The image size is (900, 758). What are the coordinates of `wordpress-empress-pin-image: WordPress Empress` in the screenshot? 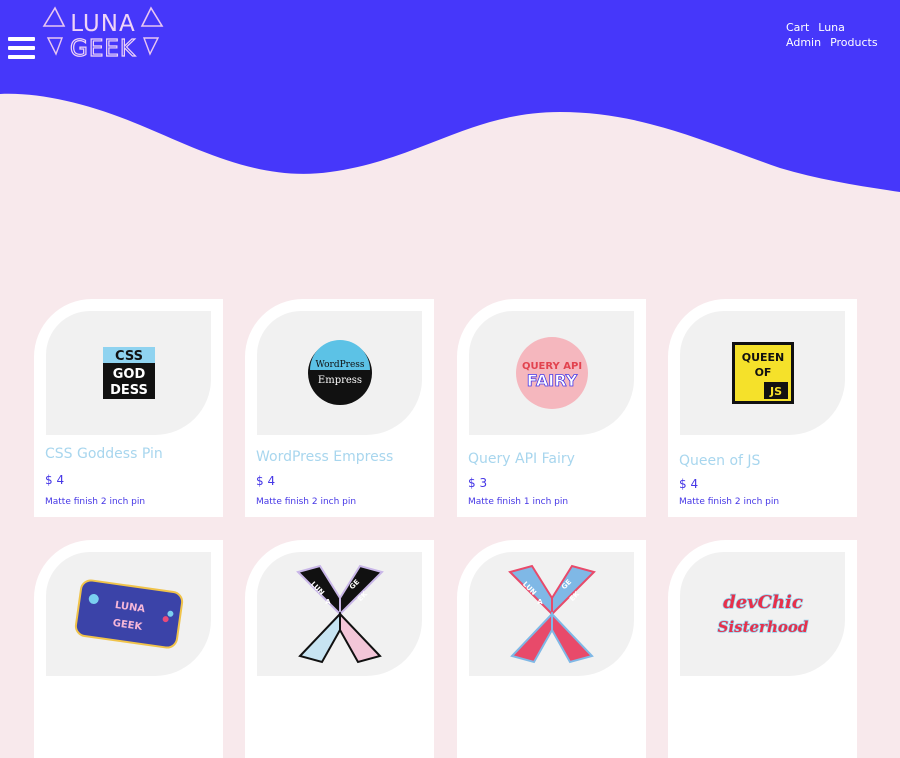 It's located at (339, 372).